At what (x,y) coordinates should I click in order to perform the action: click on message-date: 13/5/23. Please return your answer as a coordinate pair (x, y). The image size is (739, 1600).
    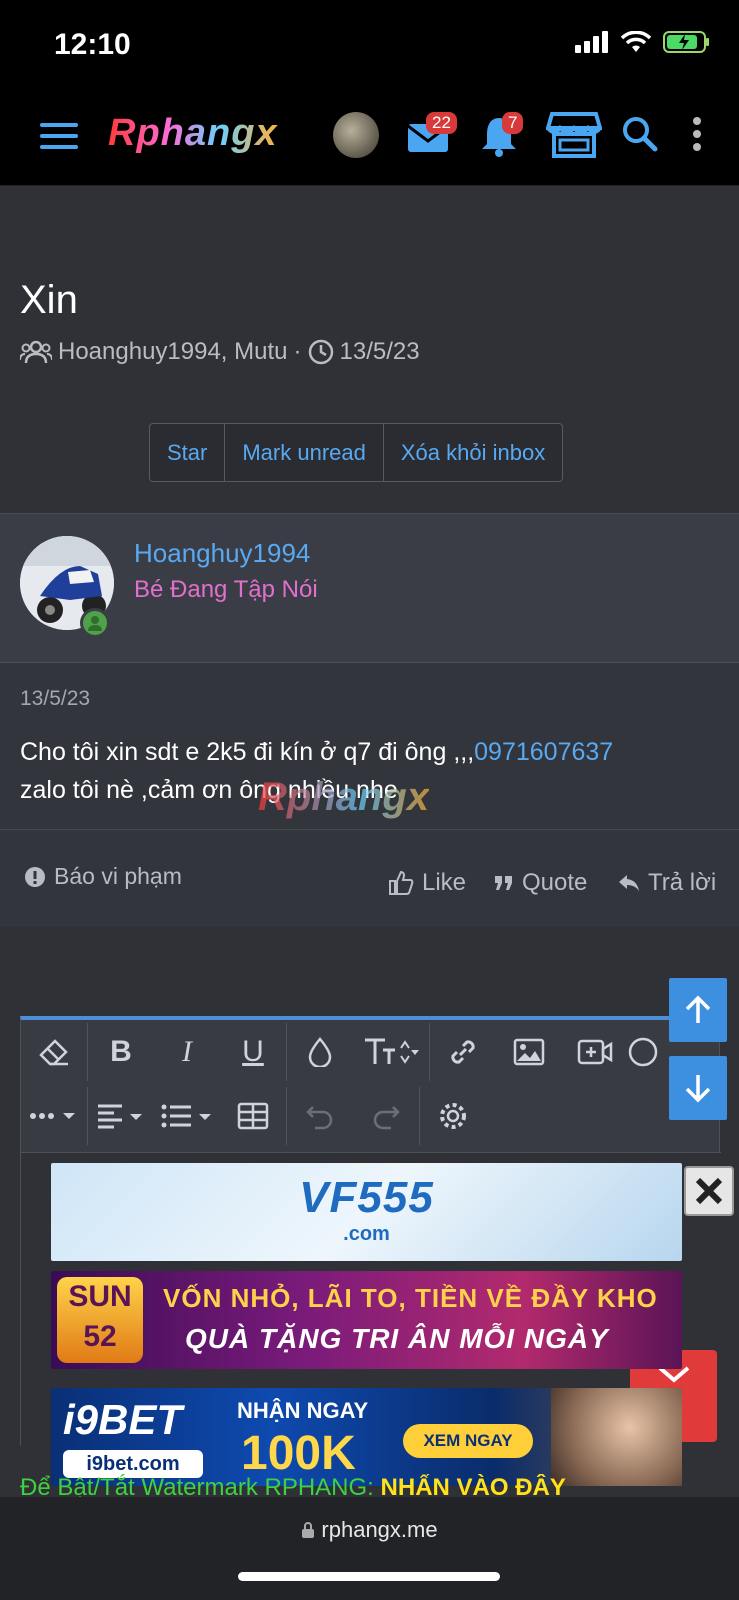
    Looking at the image, I should click on (55, 699).